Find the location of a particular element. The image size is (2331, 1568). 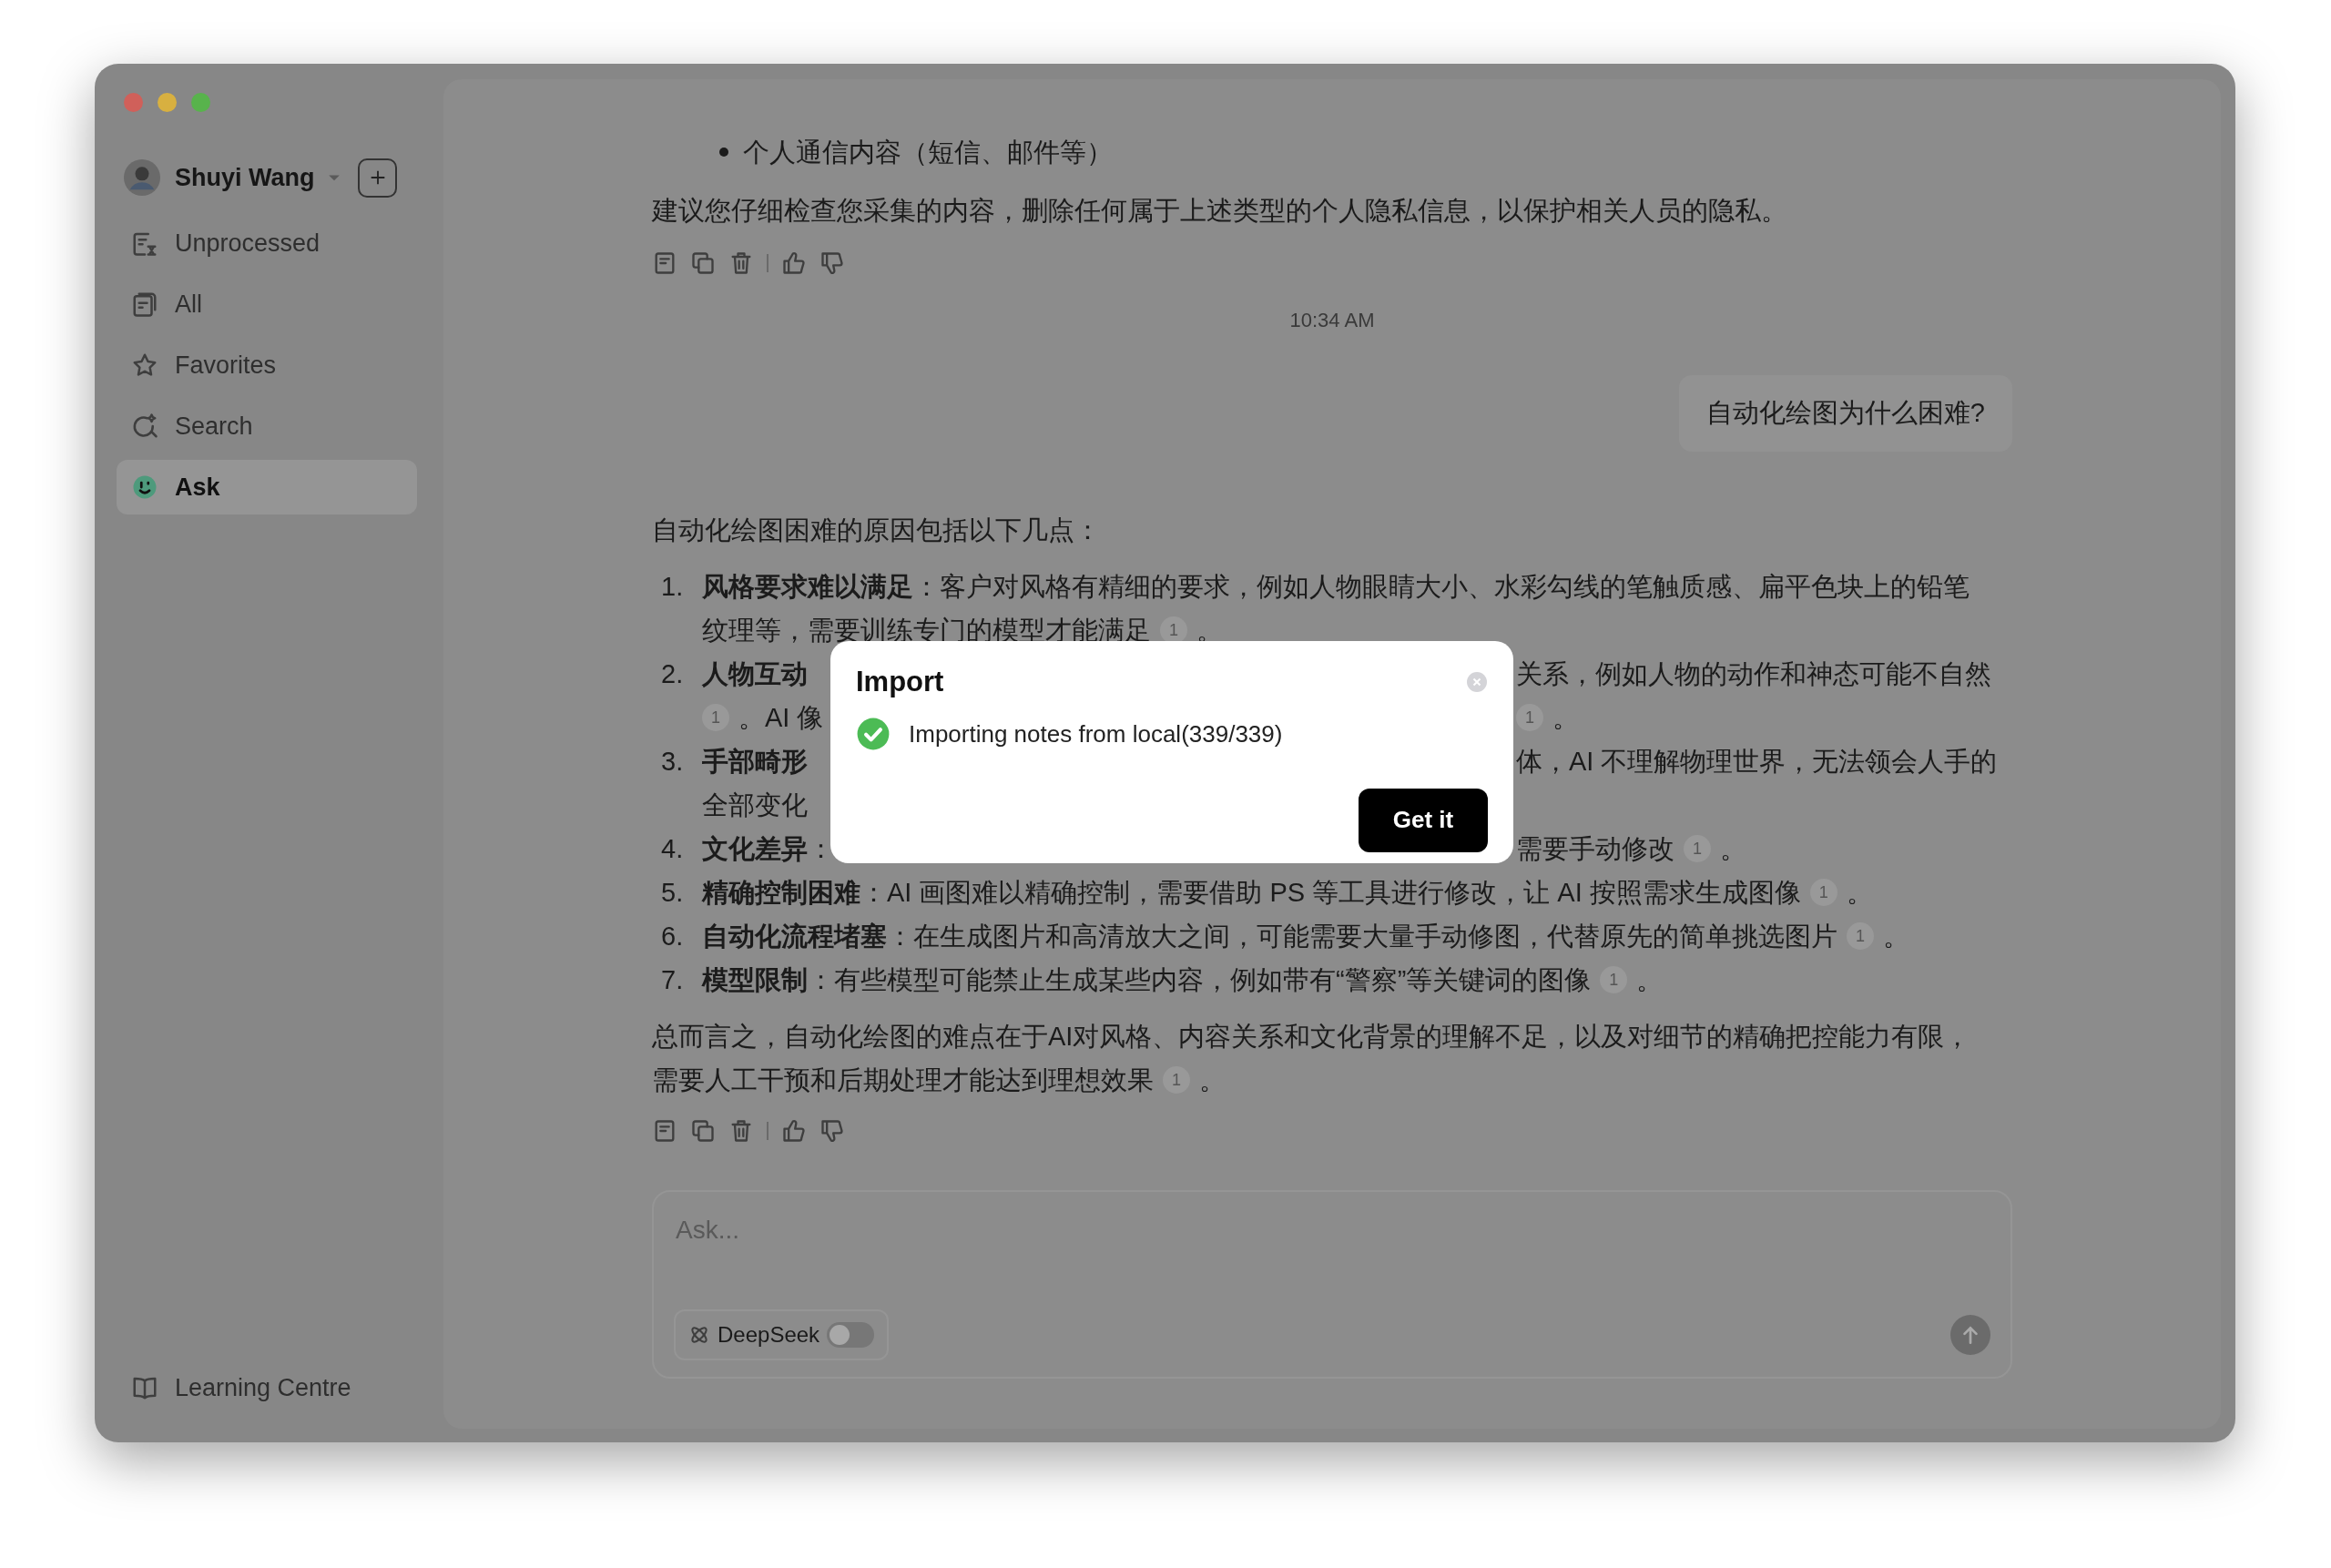

learning-centre-link: Learning Centre is located at coordinates (267, 1387).